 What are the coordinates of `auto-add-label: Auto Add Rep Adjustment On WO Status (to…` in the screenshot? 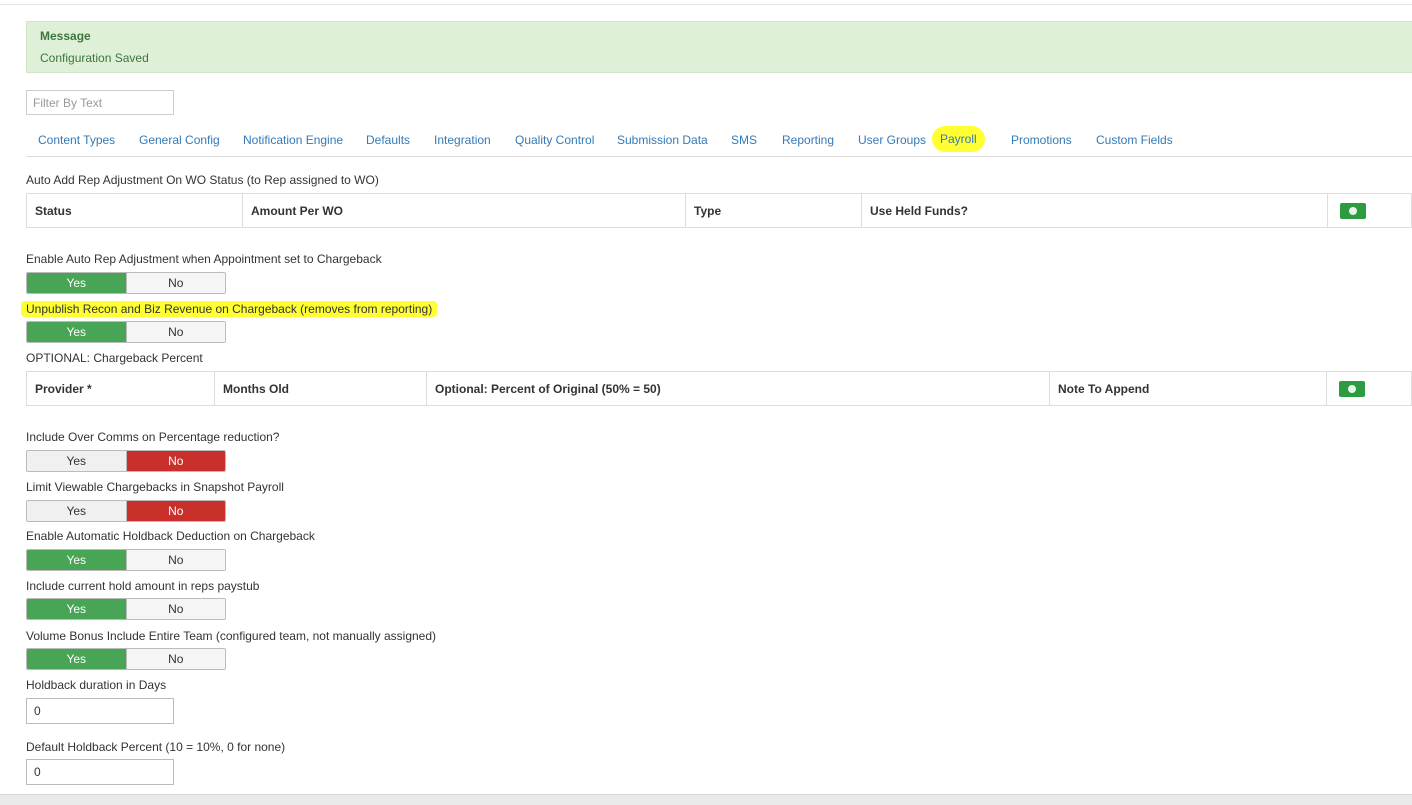 It's located at (202, 180).